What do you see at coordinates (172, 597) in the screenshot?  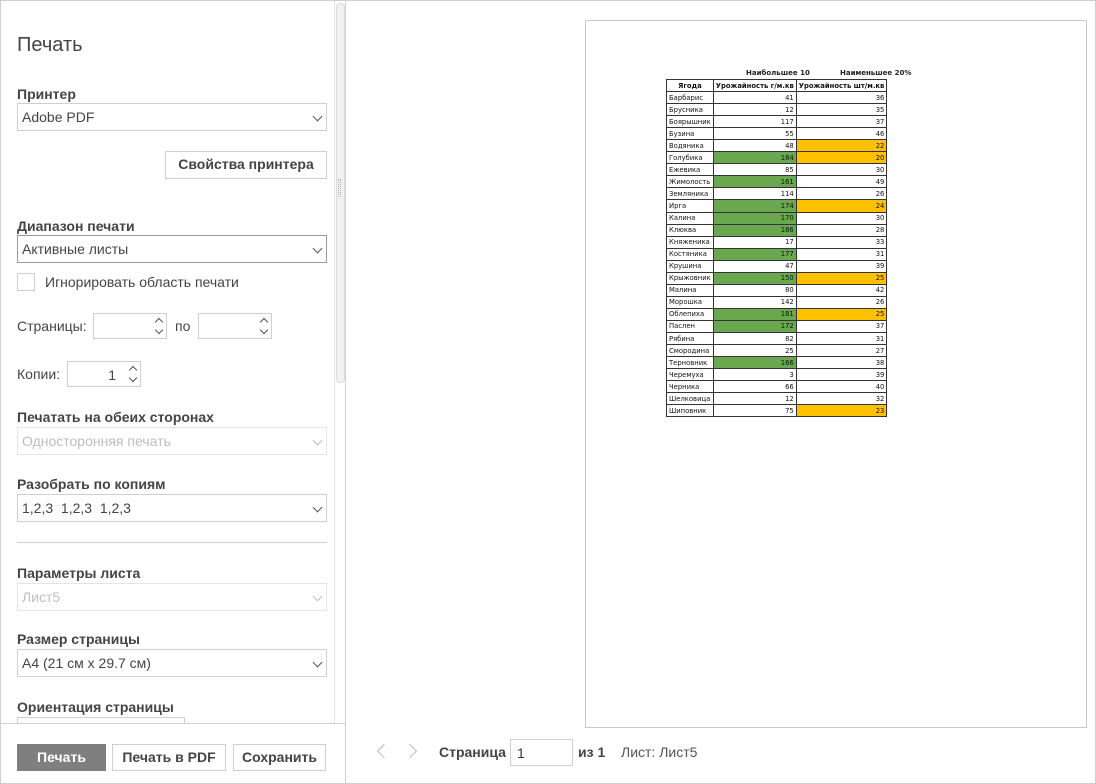 I see `sheet-params-select: Лист5` at bounding box center [172, 597].